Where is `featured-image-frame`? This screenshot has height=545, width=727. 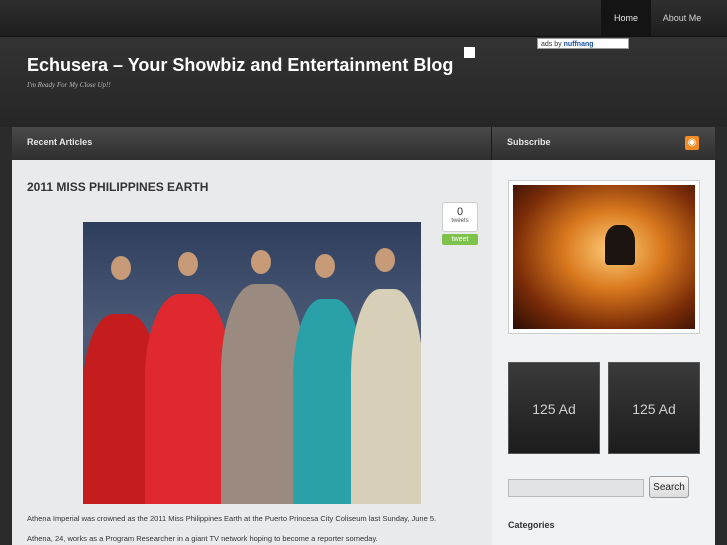
featured-image-frame is located at coordinates (604, 257).